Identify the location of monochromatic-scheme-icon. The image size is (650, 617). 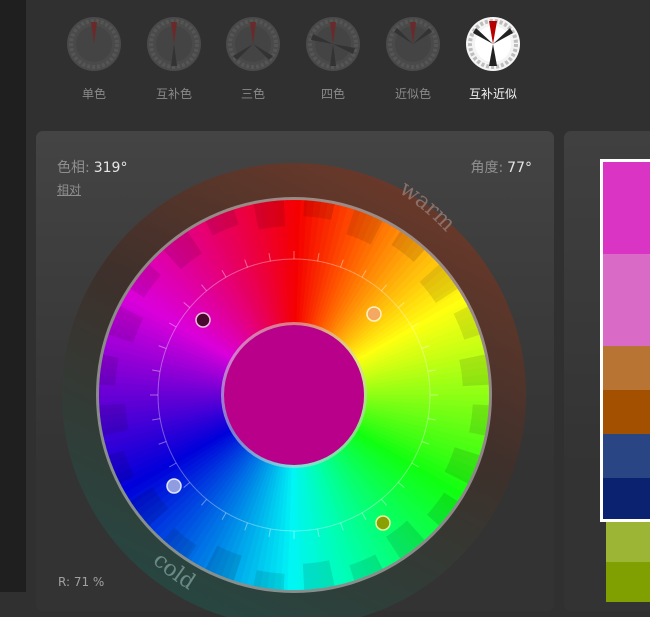
(94, 44).